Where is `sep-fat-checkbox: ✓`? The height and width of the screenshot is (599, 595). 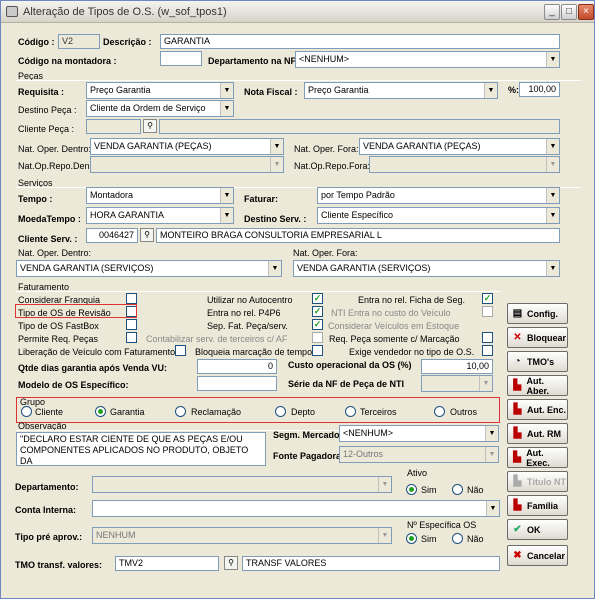 sep-fat-checkbox: ✓ is located at coordinates (317, 324).